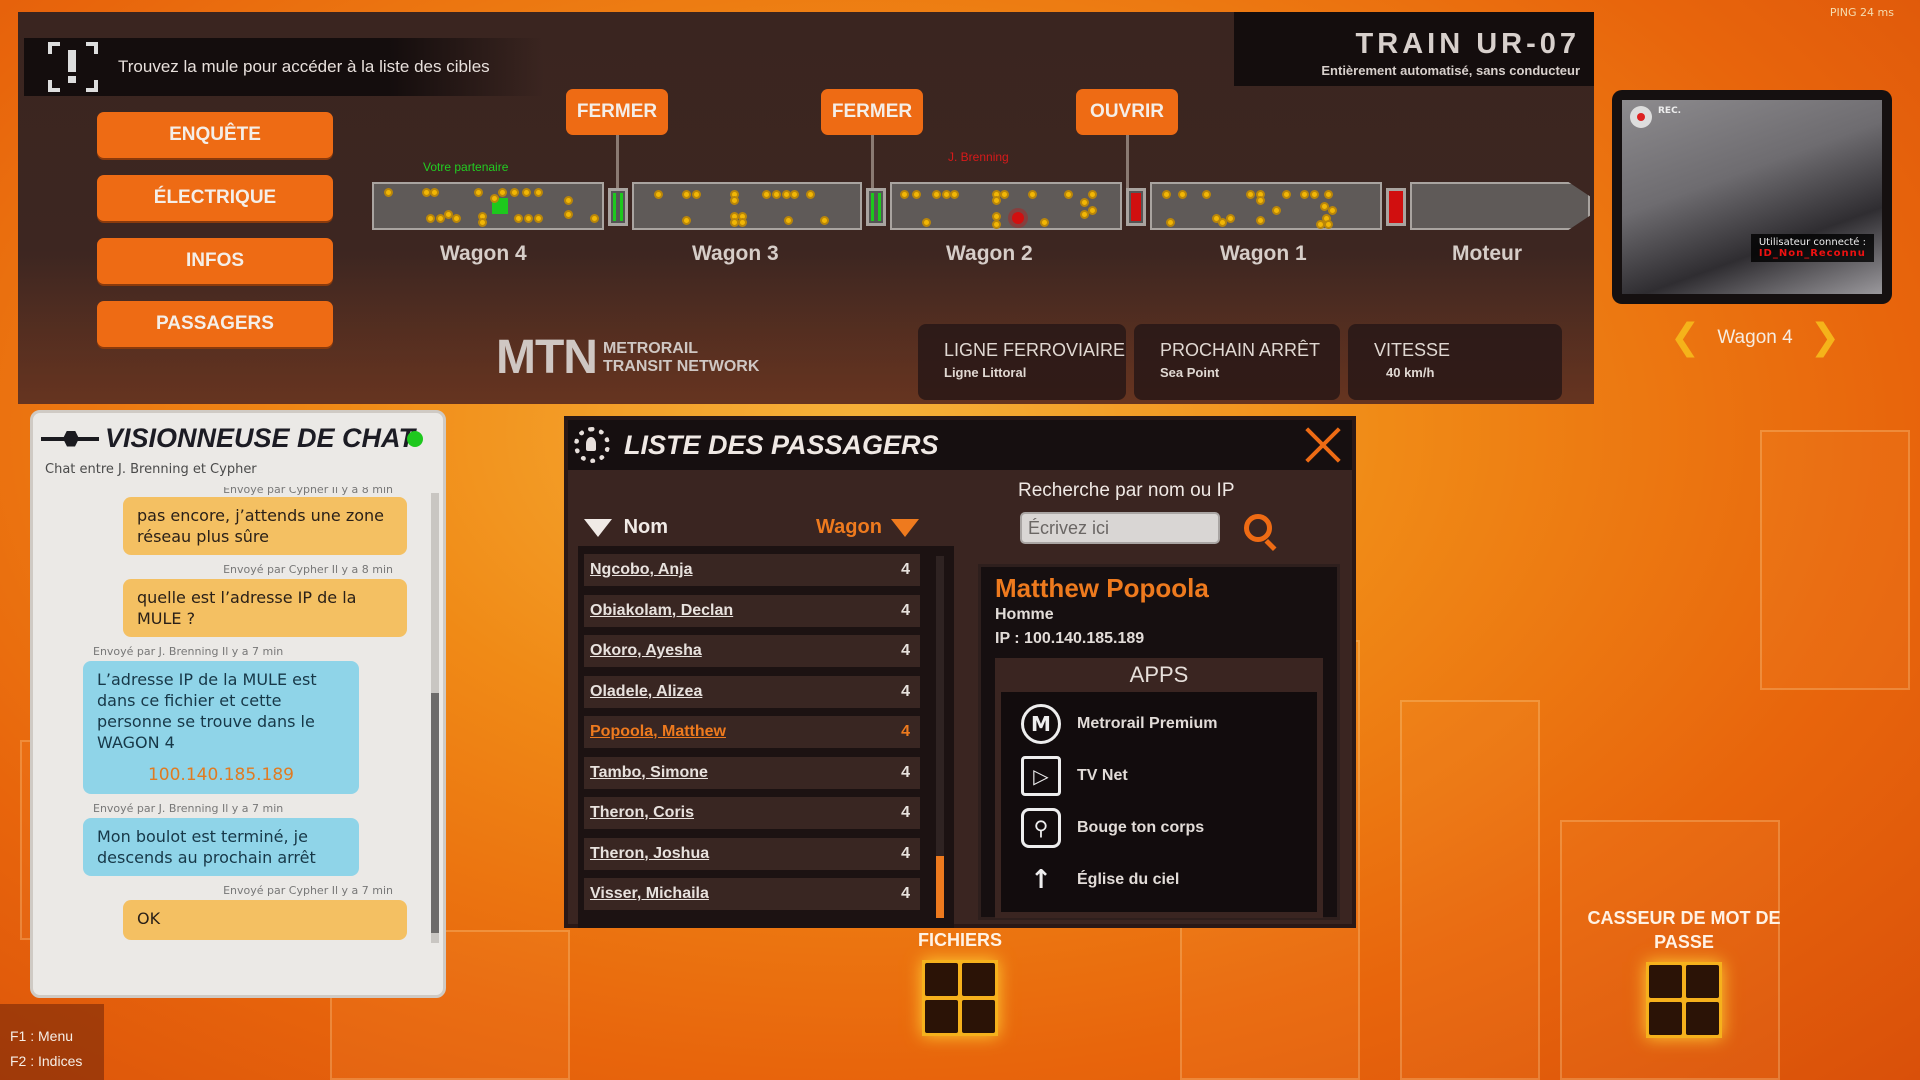  I want to click on passenger-name-link: Theron, Joshua, so click(649, 854).